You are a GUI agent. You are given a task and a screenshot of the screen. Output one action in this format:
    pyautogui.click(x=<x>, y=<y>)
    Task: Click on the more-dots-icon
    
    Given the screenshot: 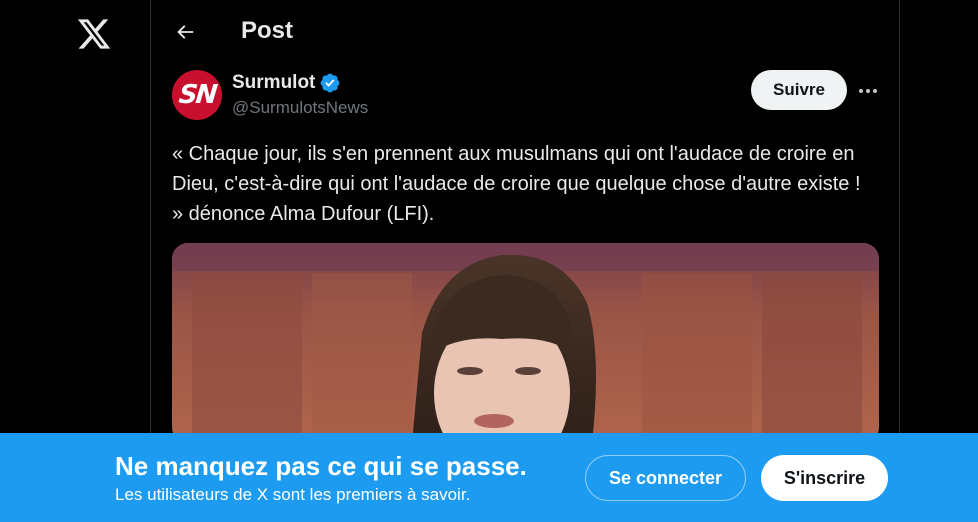 What is the action you would take?
    pyautogui.click(x=868, y=91)
    